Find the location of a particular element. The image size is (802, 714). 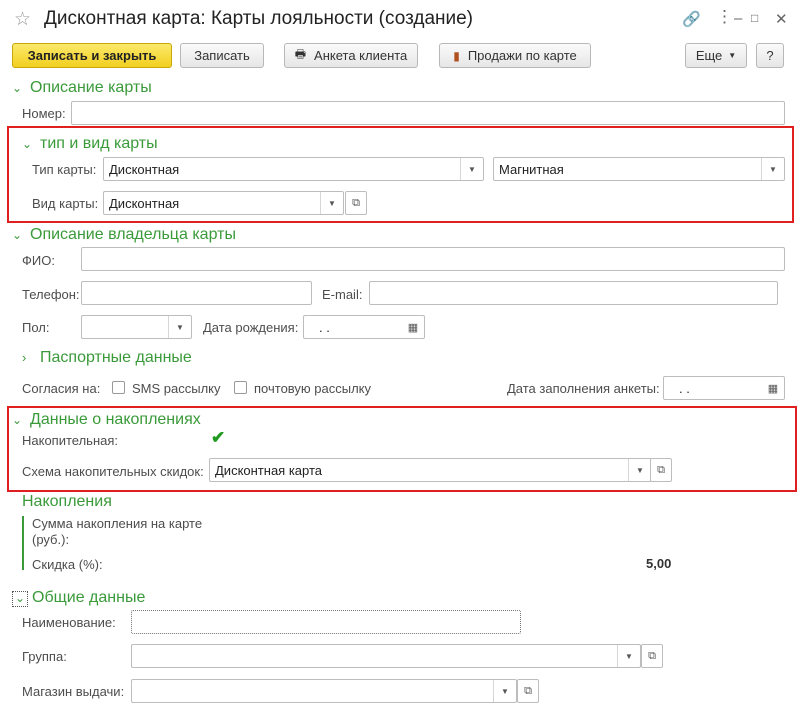

scheme-select: Дисконтная карта ▼ is located at coordinates (430, 470).